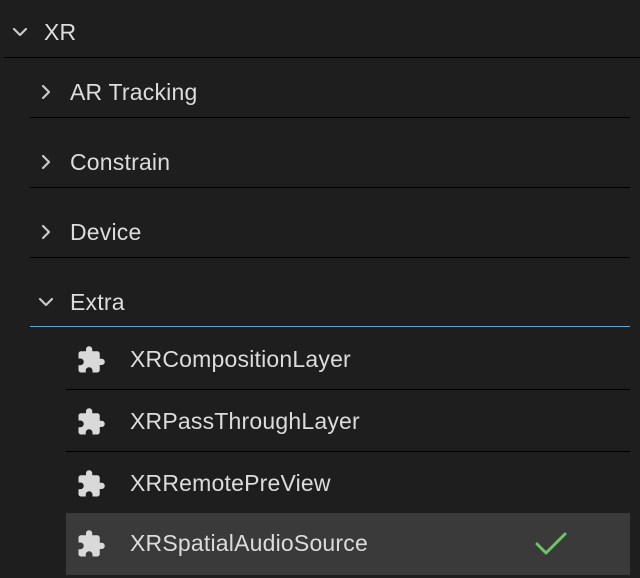  Describe the element at coordinates (134, 92) in the screenshot. I see `tree-group-label: AR Tracking` at that location.